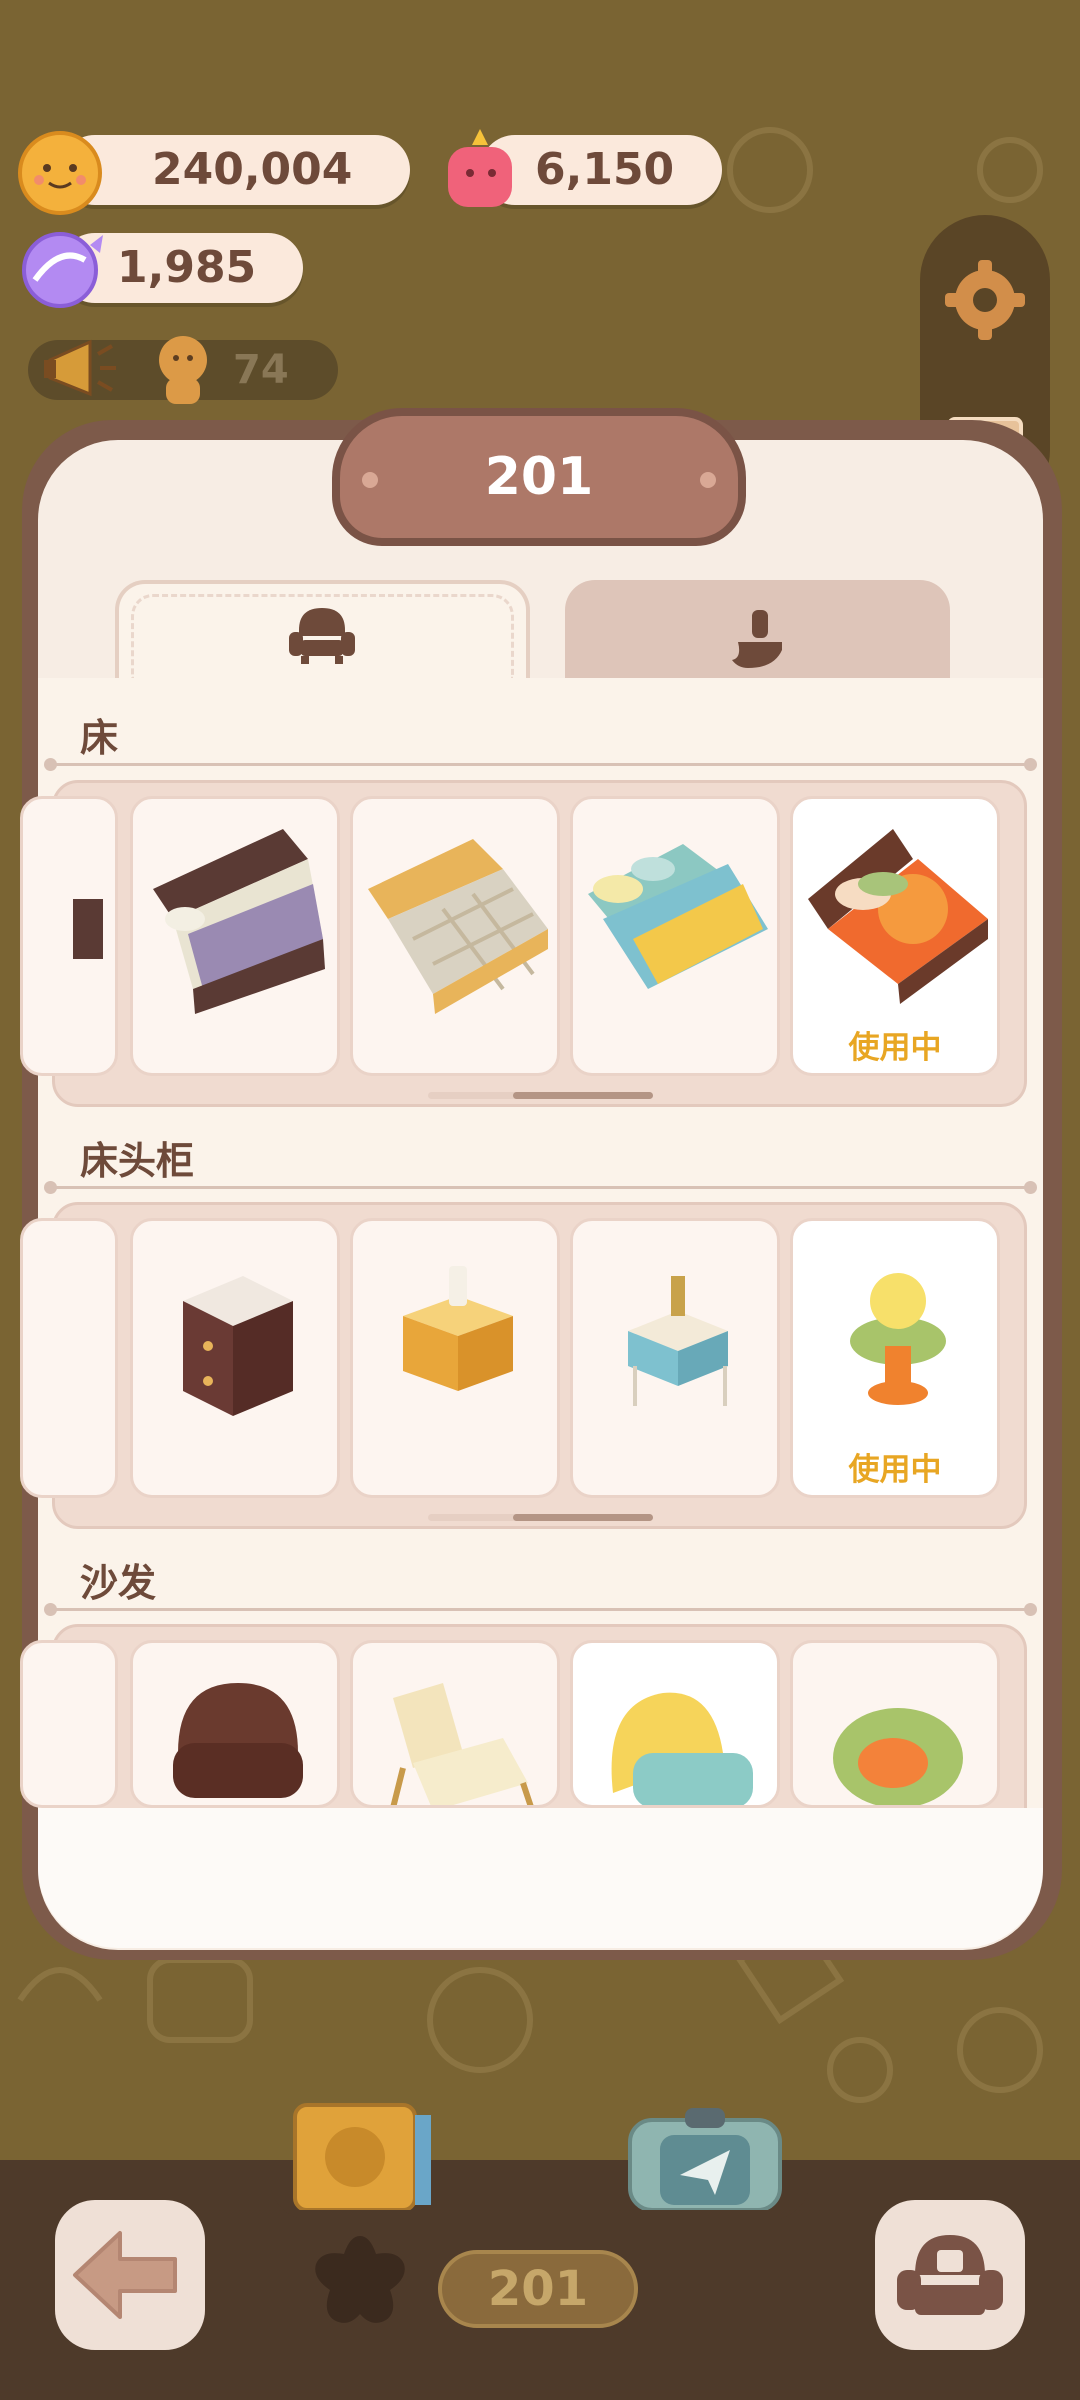 This screenshot has width=1080, height=2400. What do you see at coordinates (62, 270) in the screenshot?
I see `candy-icon` at bounding box center [62, 270].